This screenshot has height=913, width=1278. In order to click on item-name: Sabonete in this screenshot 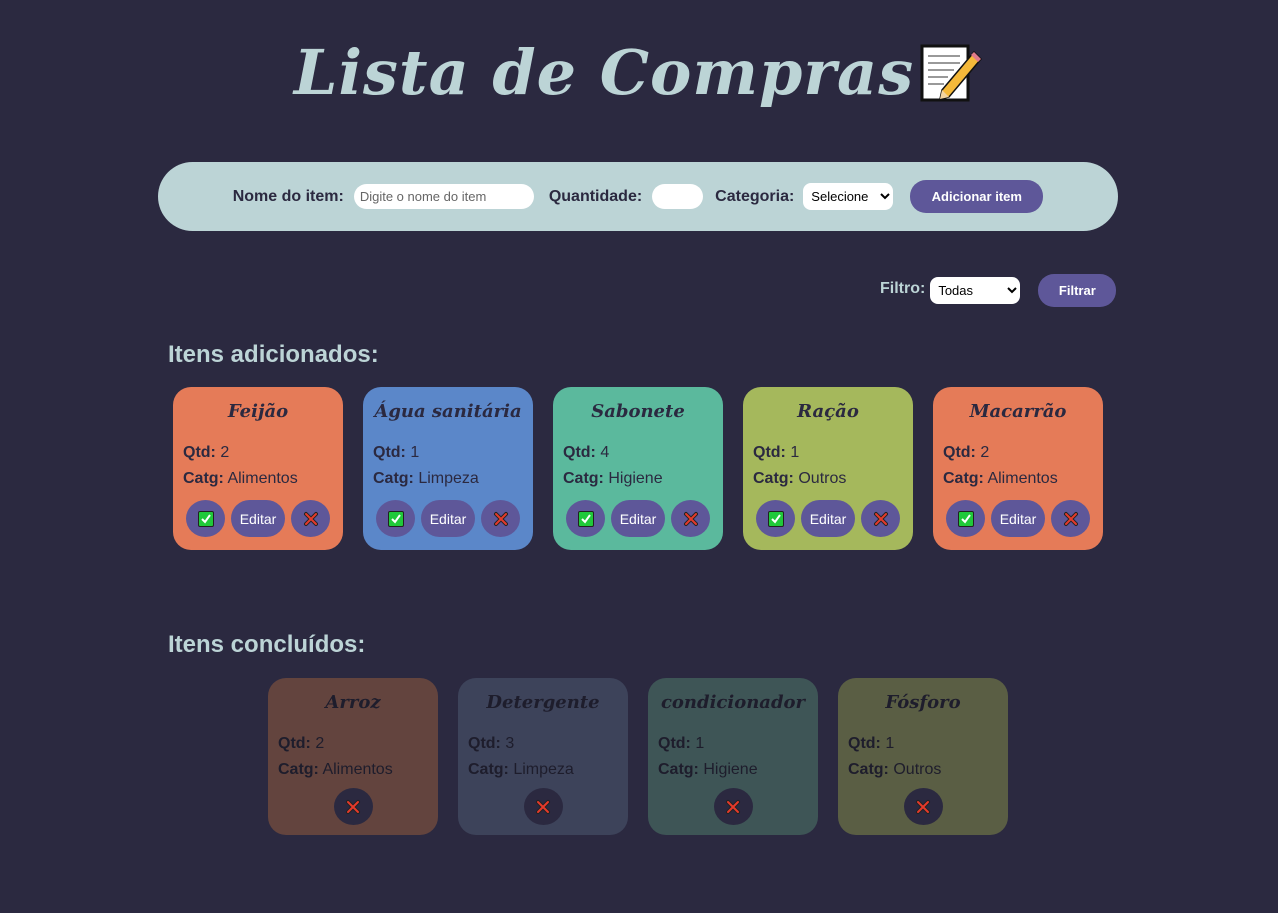, I will do `click(638, 411)`.